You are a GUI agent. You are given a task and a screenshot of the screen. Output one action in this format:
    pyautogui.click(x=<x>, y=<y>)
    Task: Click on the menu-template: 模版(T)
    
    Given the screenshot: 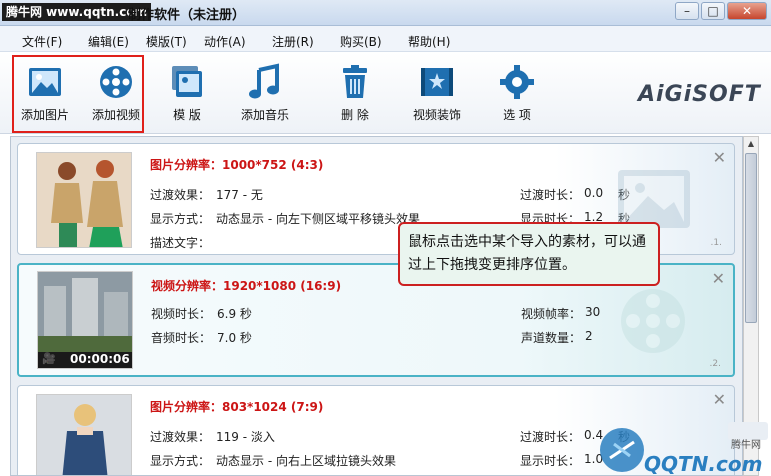 What is the action you would take?
    pyautogui.click(x=166, y=41)
    